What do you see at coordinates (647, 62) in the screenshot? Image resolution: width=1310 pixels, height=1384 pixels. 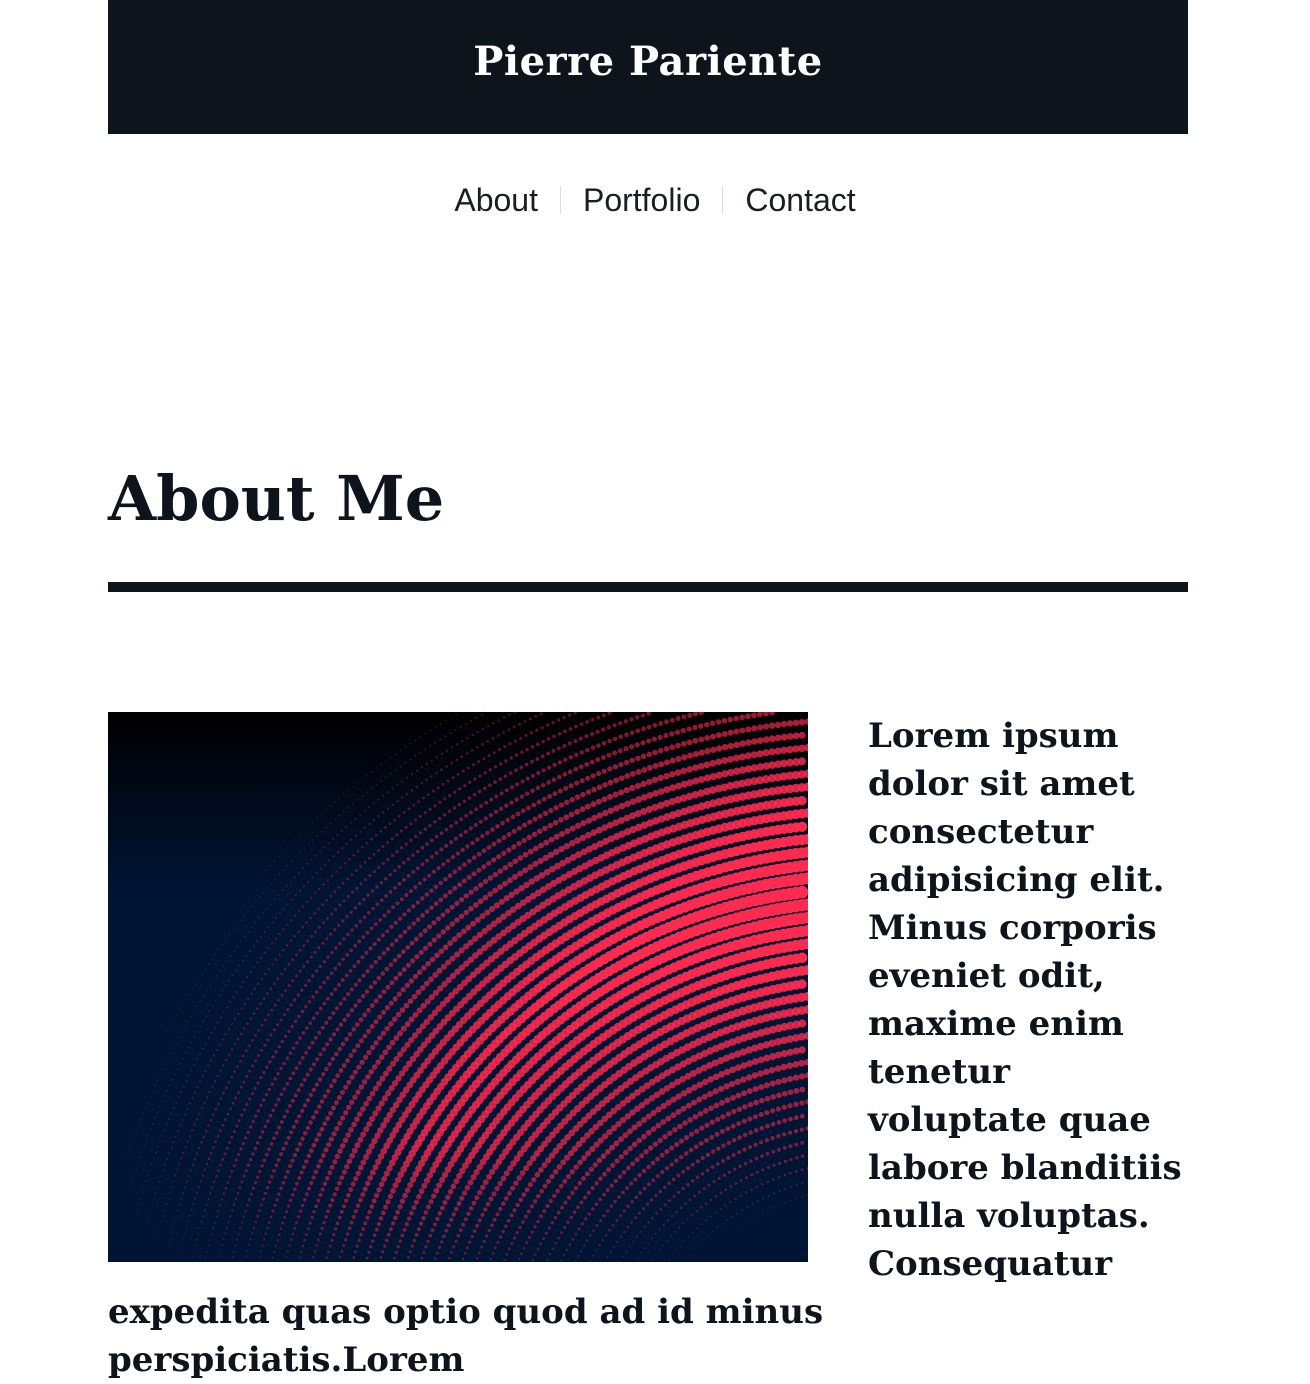 I see `site-title: Pierre Pariente` at bounding box center [647, 62].